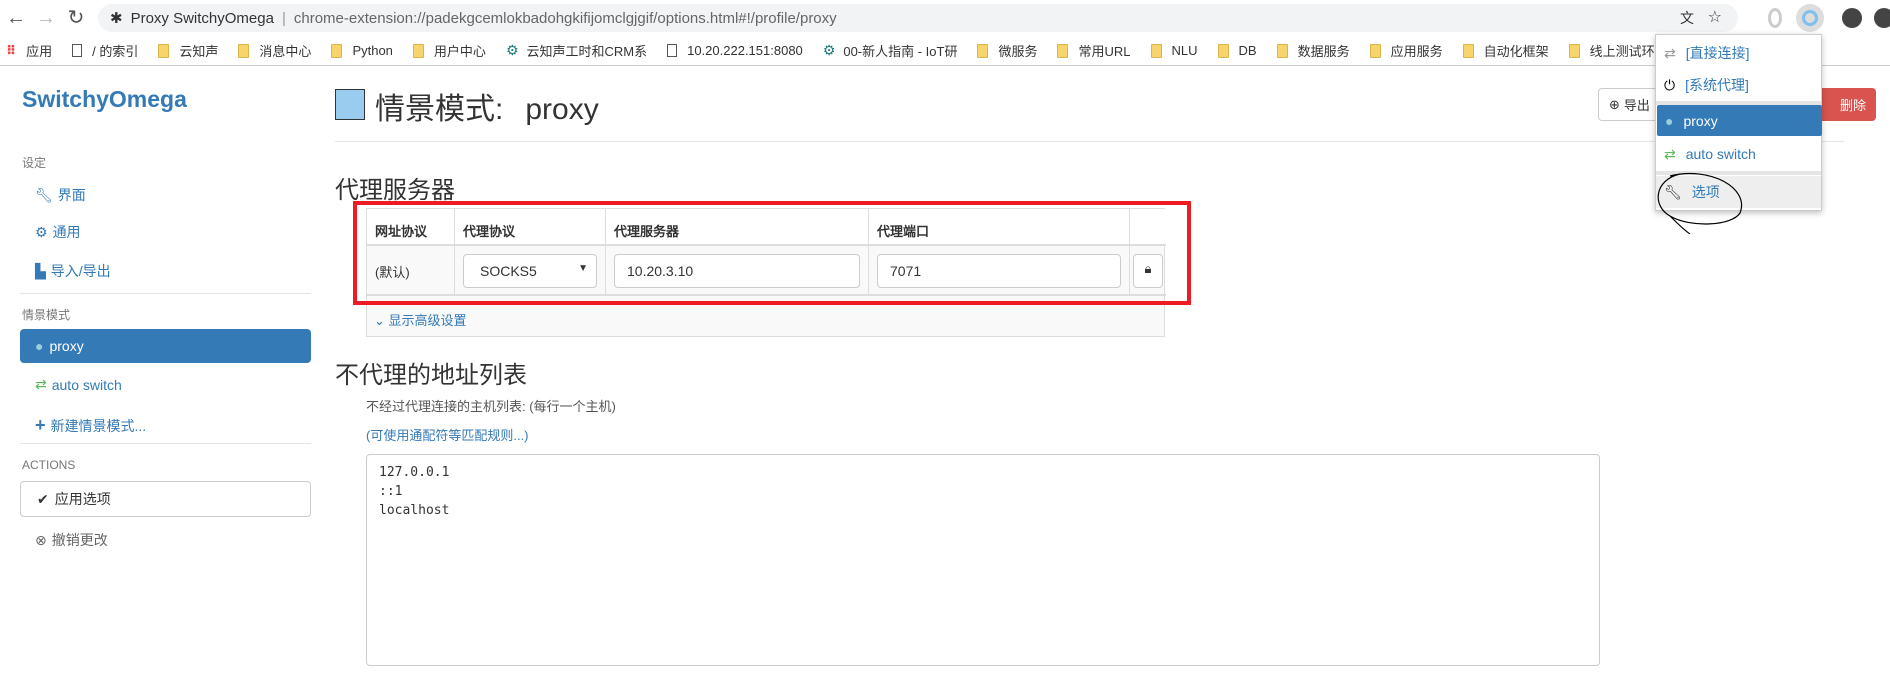 This screenshot has height=686, width=1890. What do you see at coordinates (41, 539) in the screenshot?
I see `close-circle-icon: ⊗` at bounding box center [41, 539].